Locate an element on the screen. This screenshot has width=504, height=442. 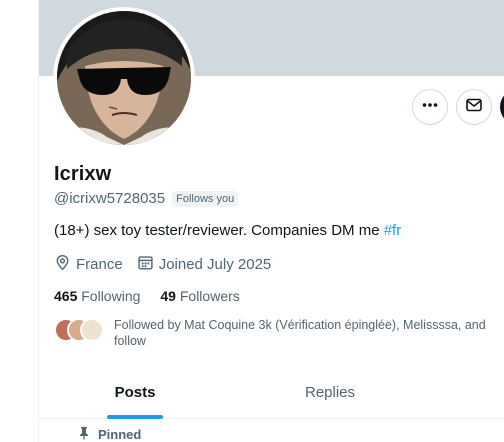
follower-avatar is located at coordinates (92, 330).